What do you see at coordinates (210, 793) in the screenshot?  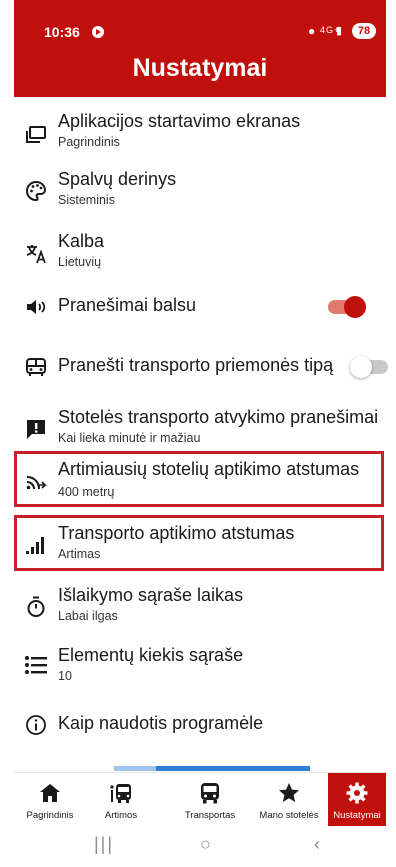 I see `bus-front-icon` at bounding box center [210, 793].